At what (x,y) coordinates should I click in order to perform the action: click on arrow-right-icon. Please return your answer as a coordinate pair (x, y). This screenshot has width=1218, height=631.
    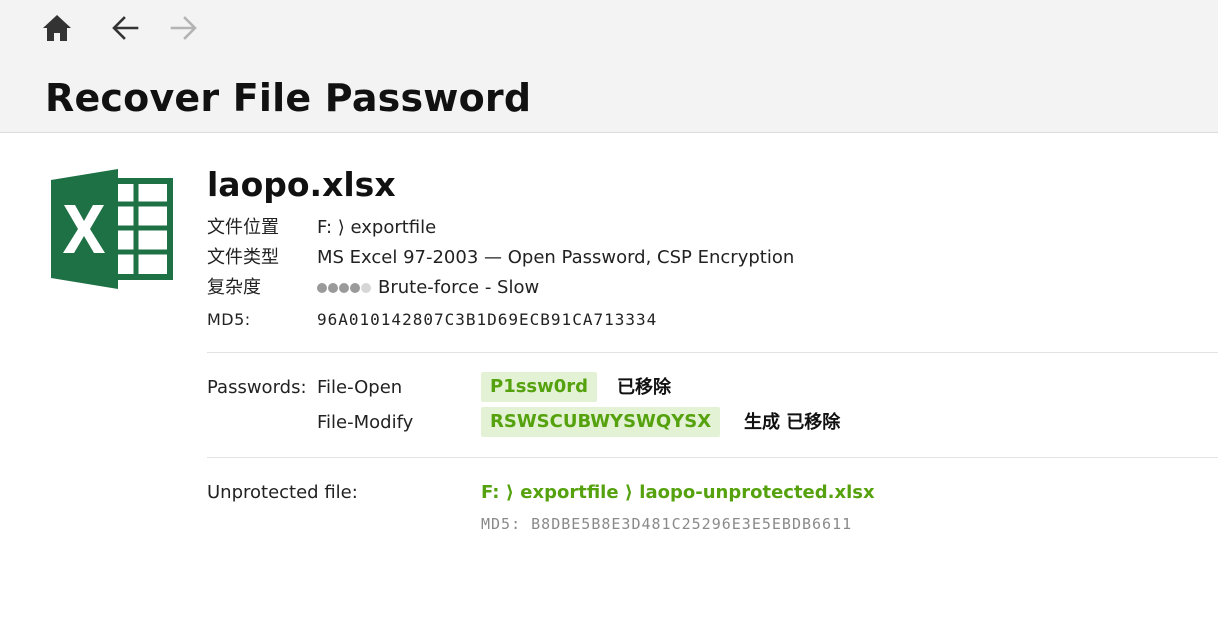
    Looking at the image, I should click on (183, 28).